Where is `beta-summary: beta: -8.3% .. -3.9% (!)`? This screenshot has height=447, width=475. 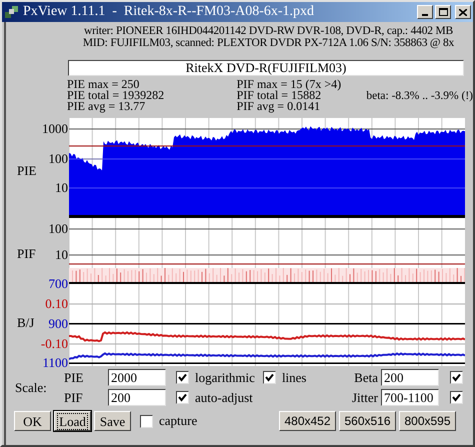
beta-summary: beta: -8.3% .. -3.9% (!) is located at coordinates (419, 96).